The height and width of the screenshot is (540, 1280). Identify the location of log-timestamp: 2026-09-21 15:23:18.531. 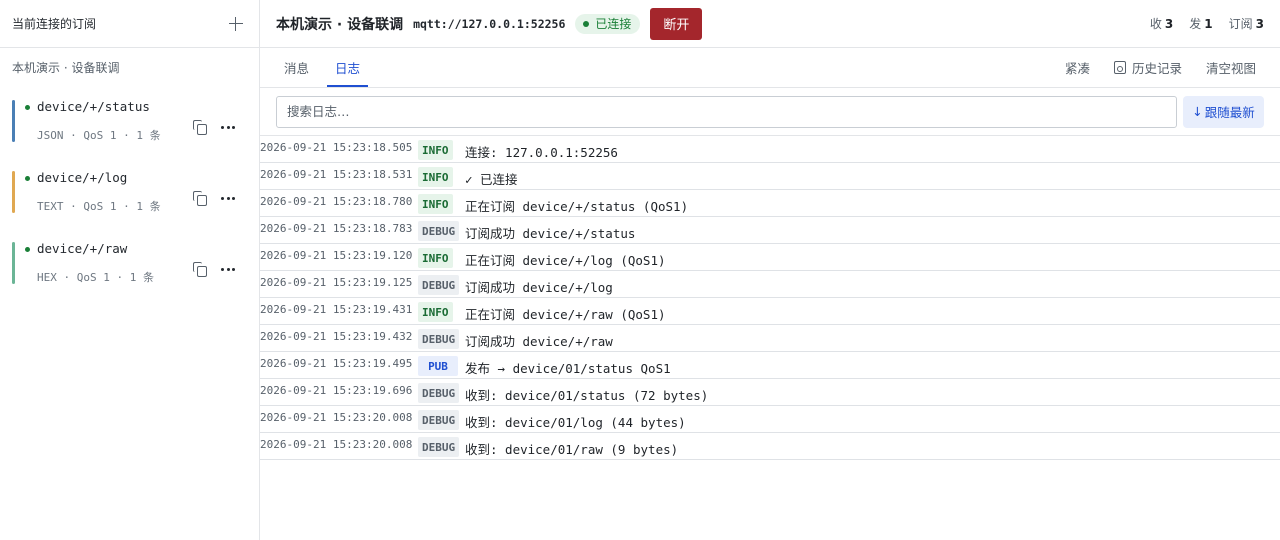
(336, 174).